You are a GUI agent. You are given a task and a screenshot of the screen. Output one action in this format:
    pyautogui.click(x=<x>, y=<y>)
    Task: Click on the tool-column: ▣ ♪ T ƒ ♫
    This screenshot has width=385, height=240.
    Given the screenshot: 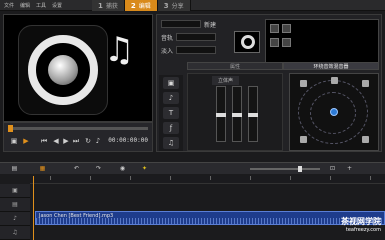 What is the action you would take?
    pyautogui.click(x=171, y=113)
    